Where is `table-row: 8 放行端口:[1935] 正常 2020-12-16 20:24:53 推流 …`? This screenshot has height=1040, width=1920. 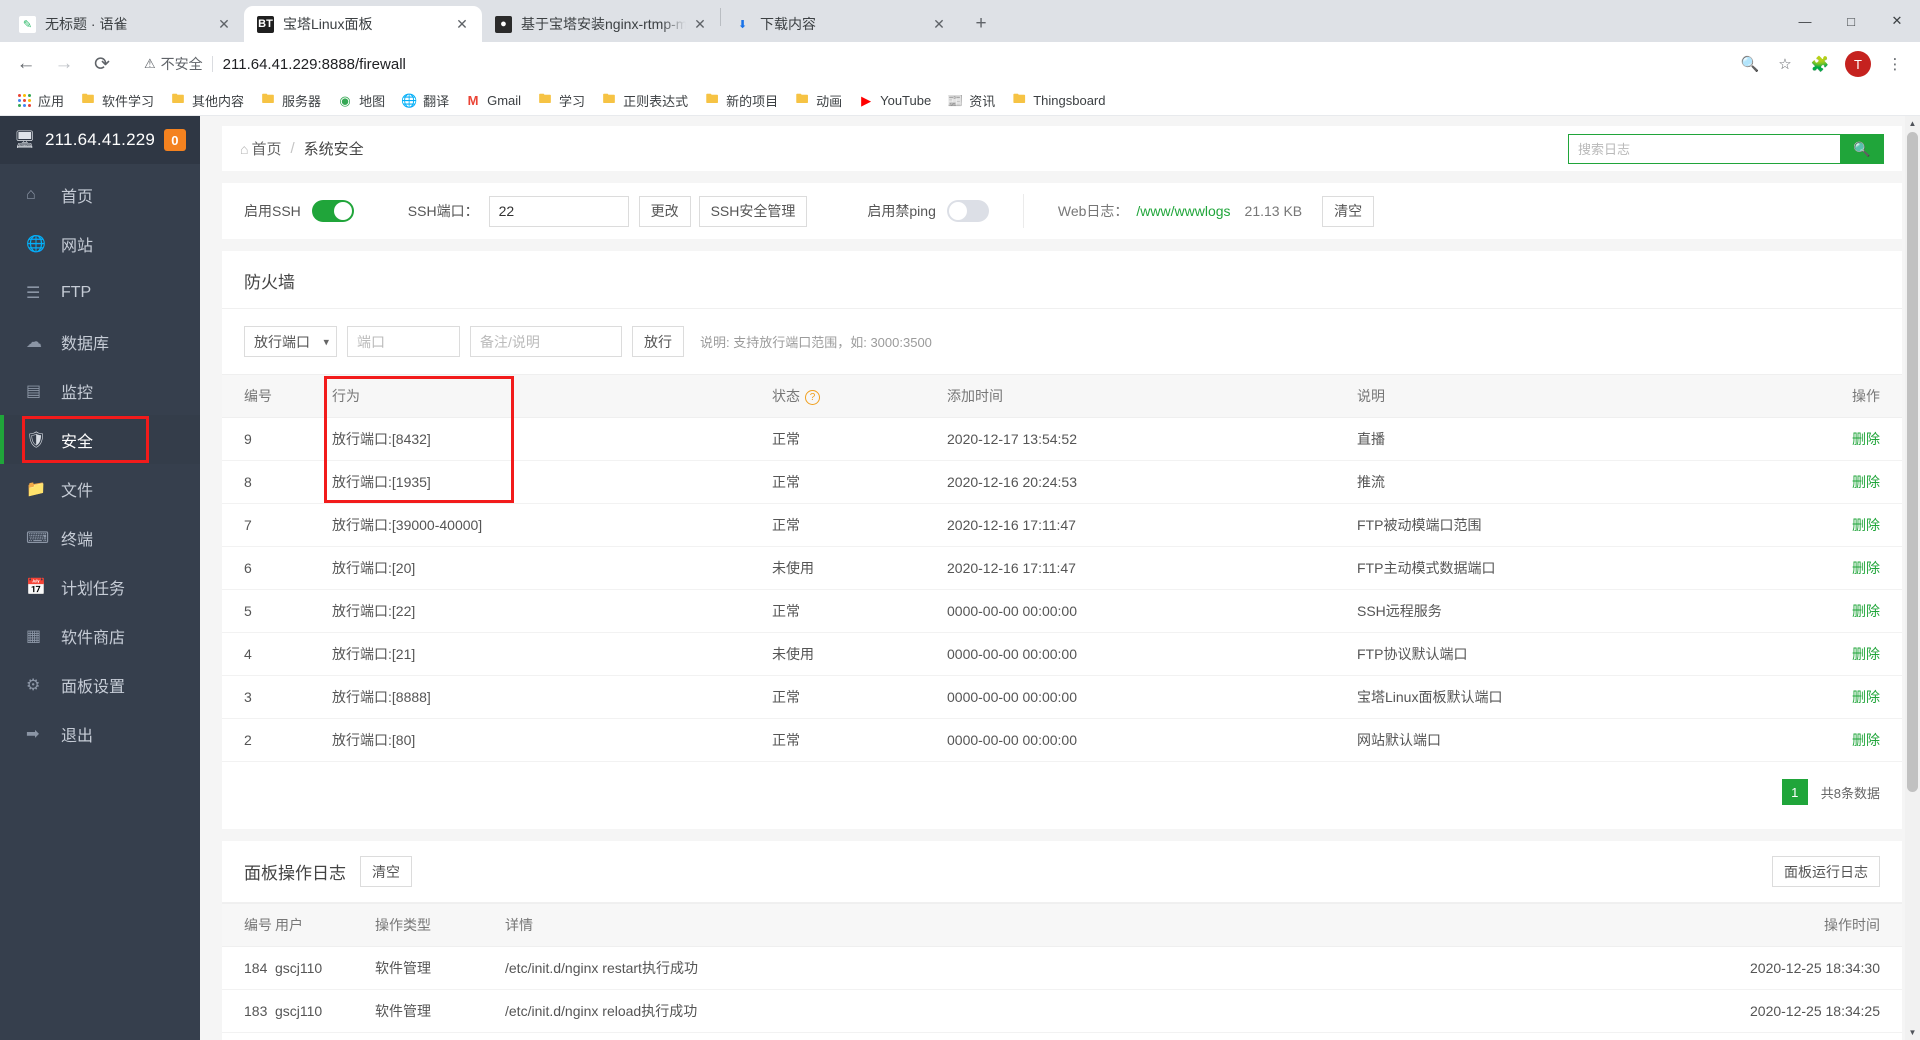
table-row: 8 放行端口:[1935] 正常 2020-12-16 20:24:53 推流 … is located at coordinates (1062, 482).